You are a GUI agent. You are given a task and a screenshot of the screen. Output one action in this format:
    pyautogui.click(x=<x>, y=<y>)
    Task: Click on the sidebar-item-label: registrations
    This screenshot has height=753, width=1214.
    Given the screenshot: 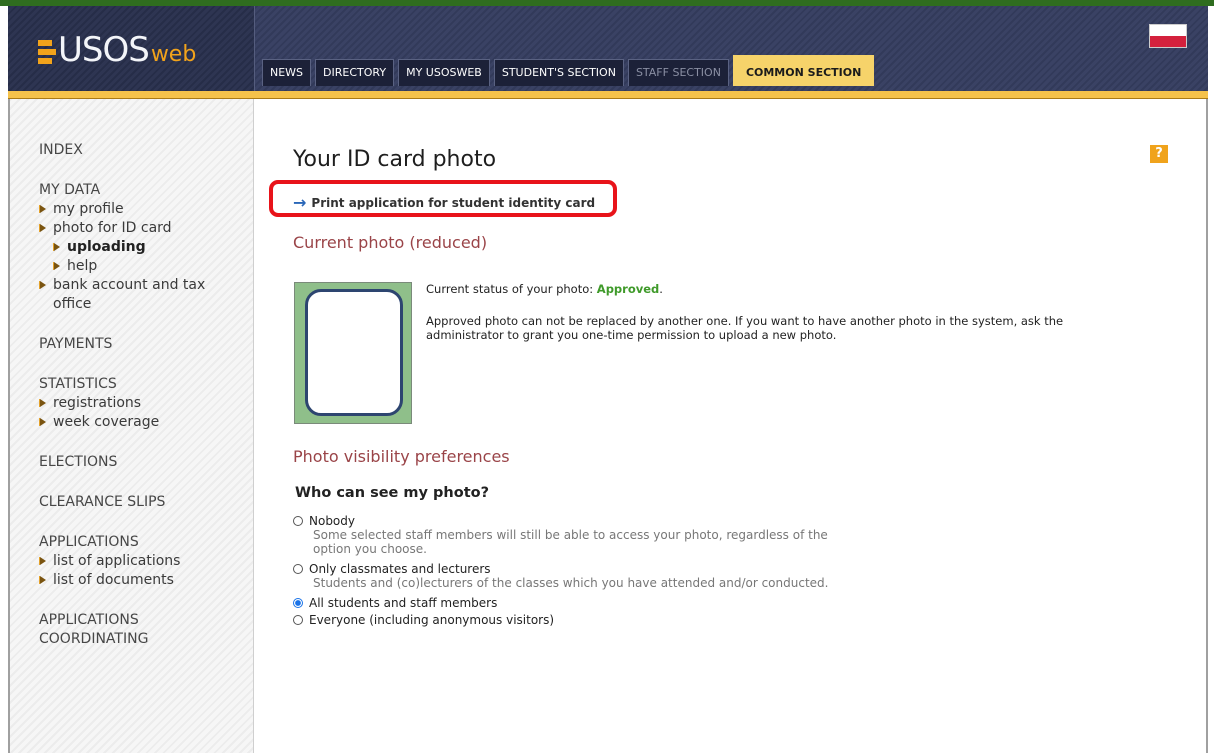 What is the action you would take?
    pyautogui.click(x=97, y=403)
    